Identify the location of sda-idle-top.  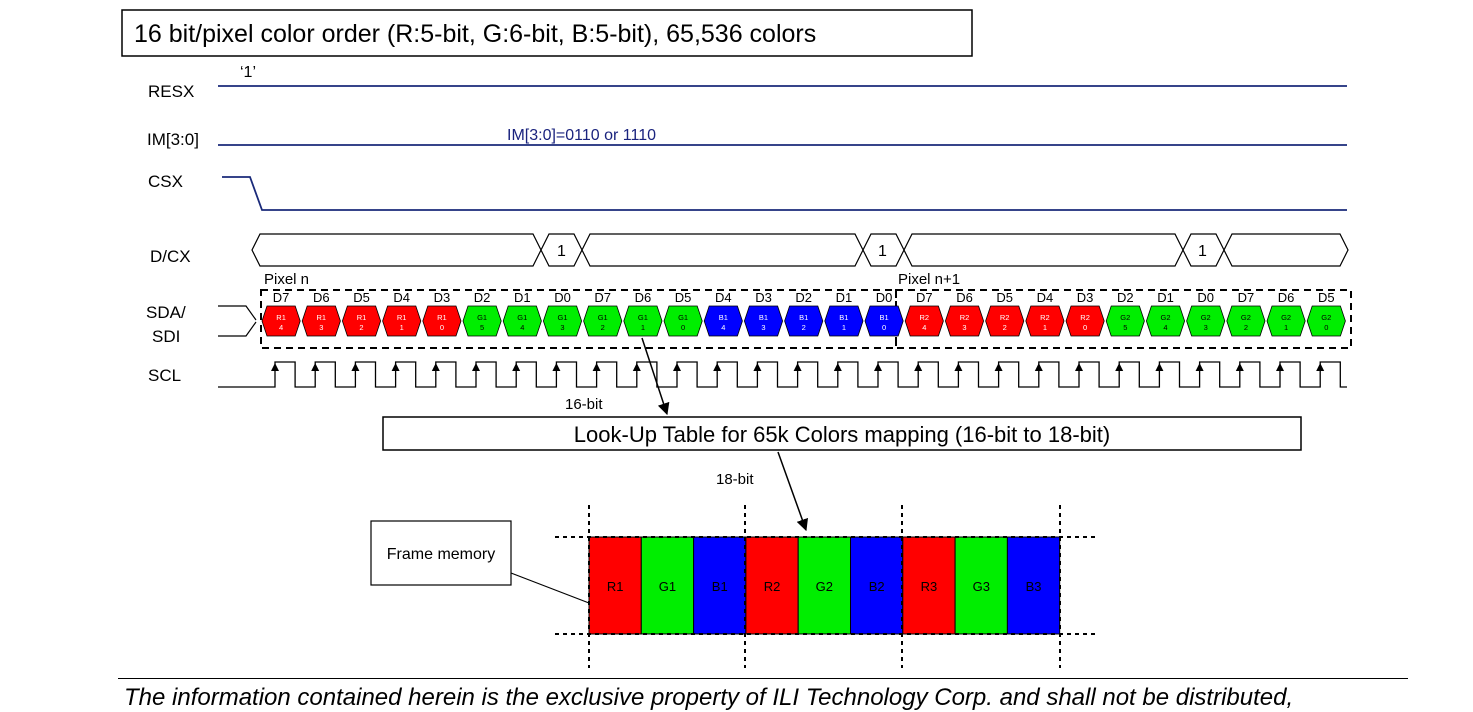
(237, 313).